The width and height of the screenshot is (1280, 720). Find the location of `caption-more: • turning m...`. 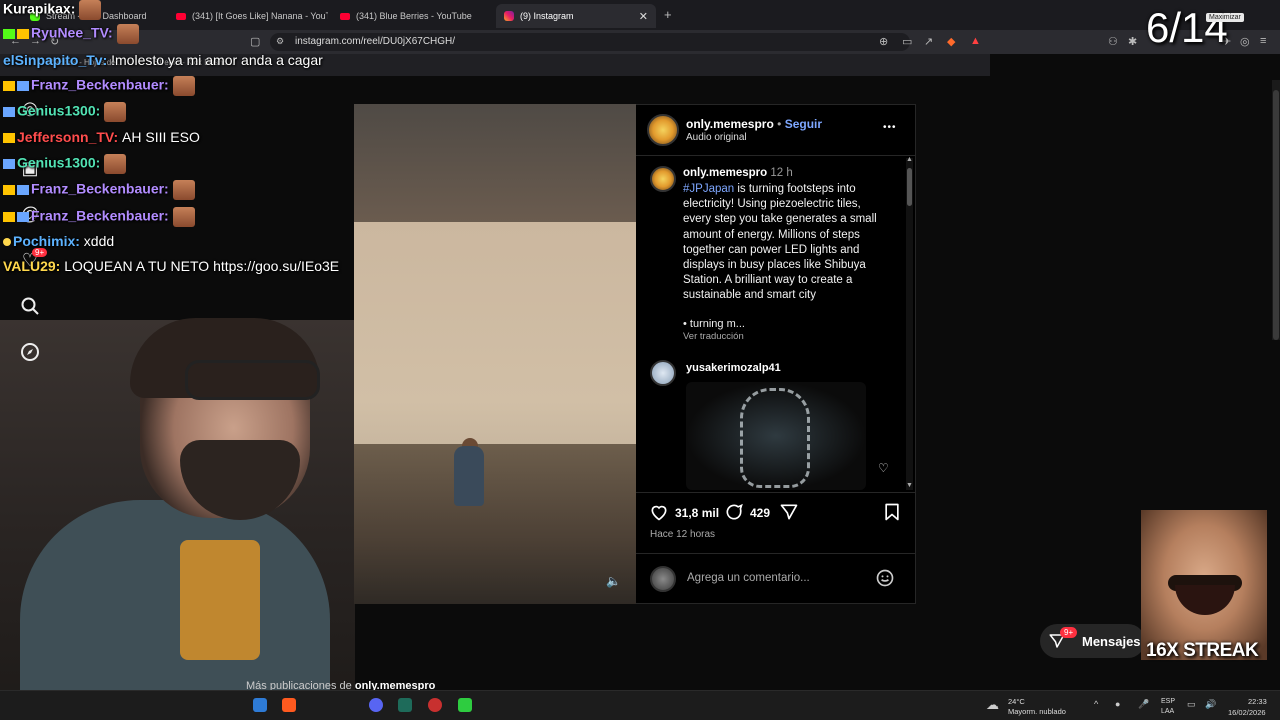

caption-more: • turning m... is located at coordinates (714, 324).